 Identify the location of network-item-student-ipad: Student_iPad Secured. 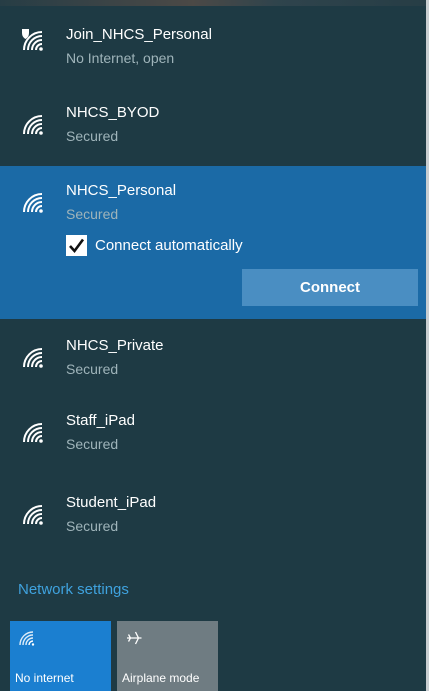
(213, 515).